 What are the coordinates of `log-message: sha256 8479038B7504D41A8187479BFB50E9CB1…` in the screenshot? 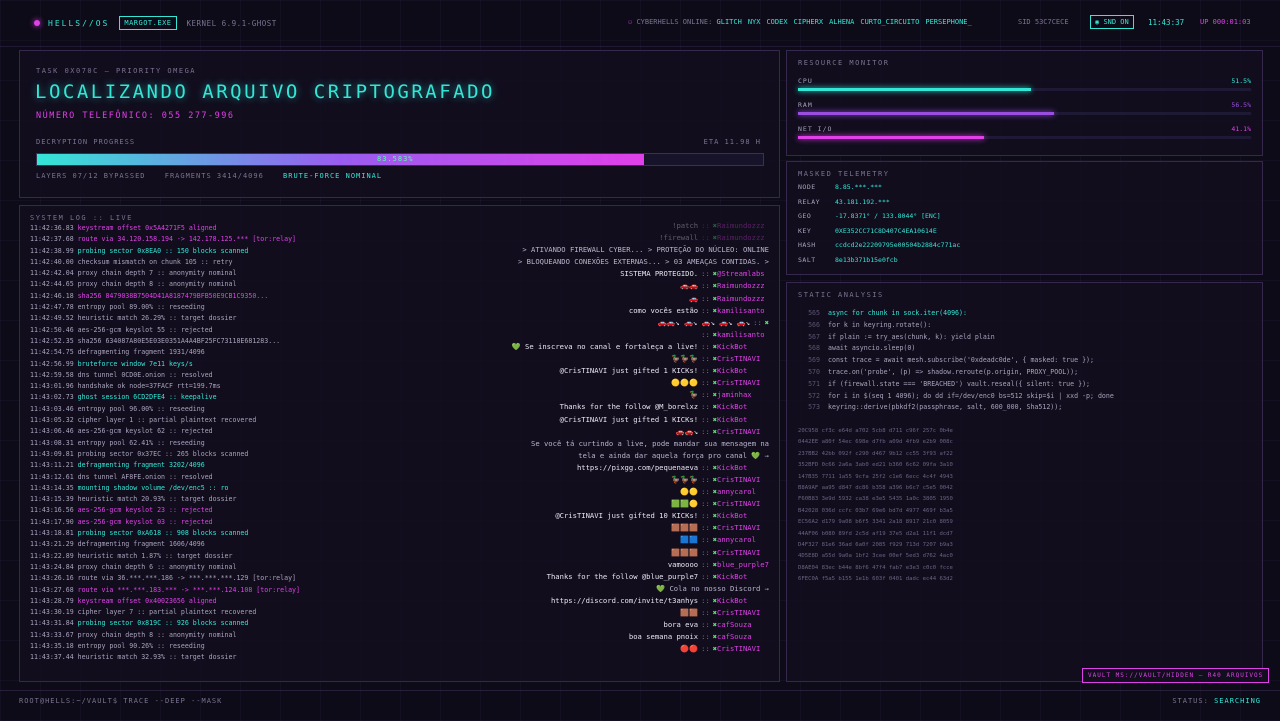 It's located at (173, 295).